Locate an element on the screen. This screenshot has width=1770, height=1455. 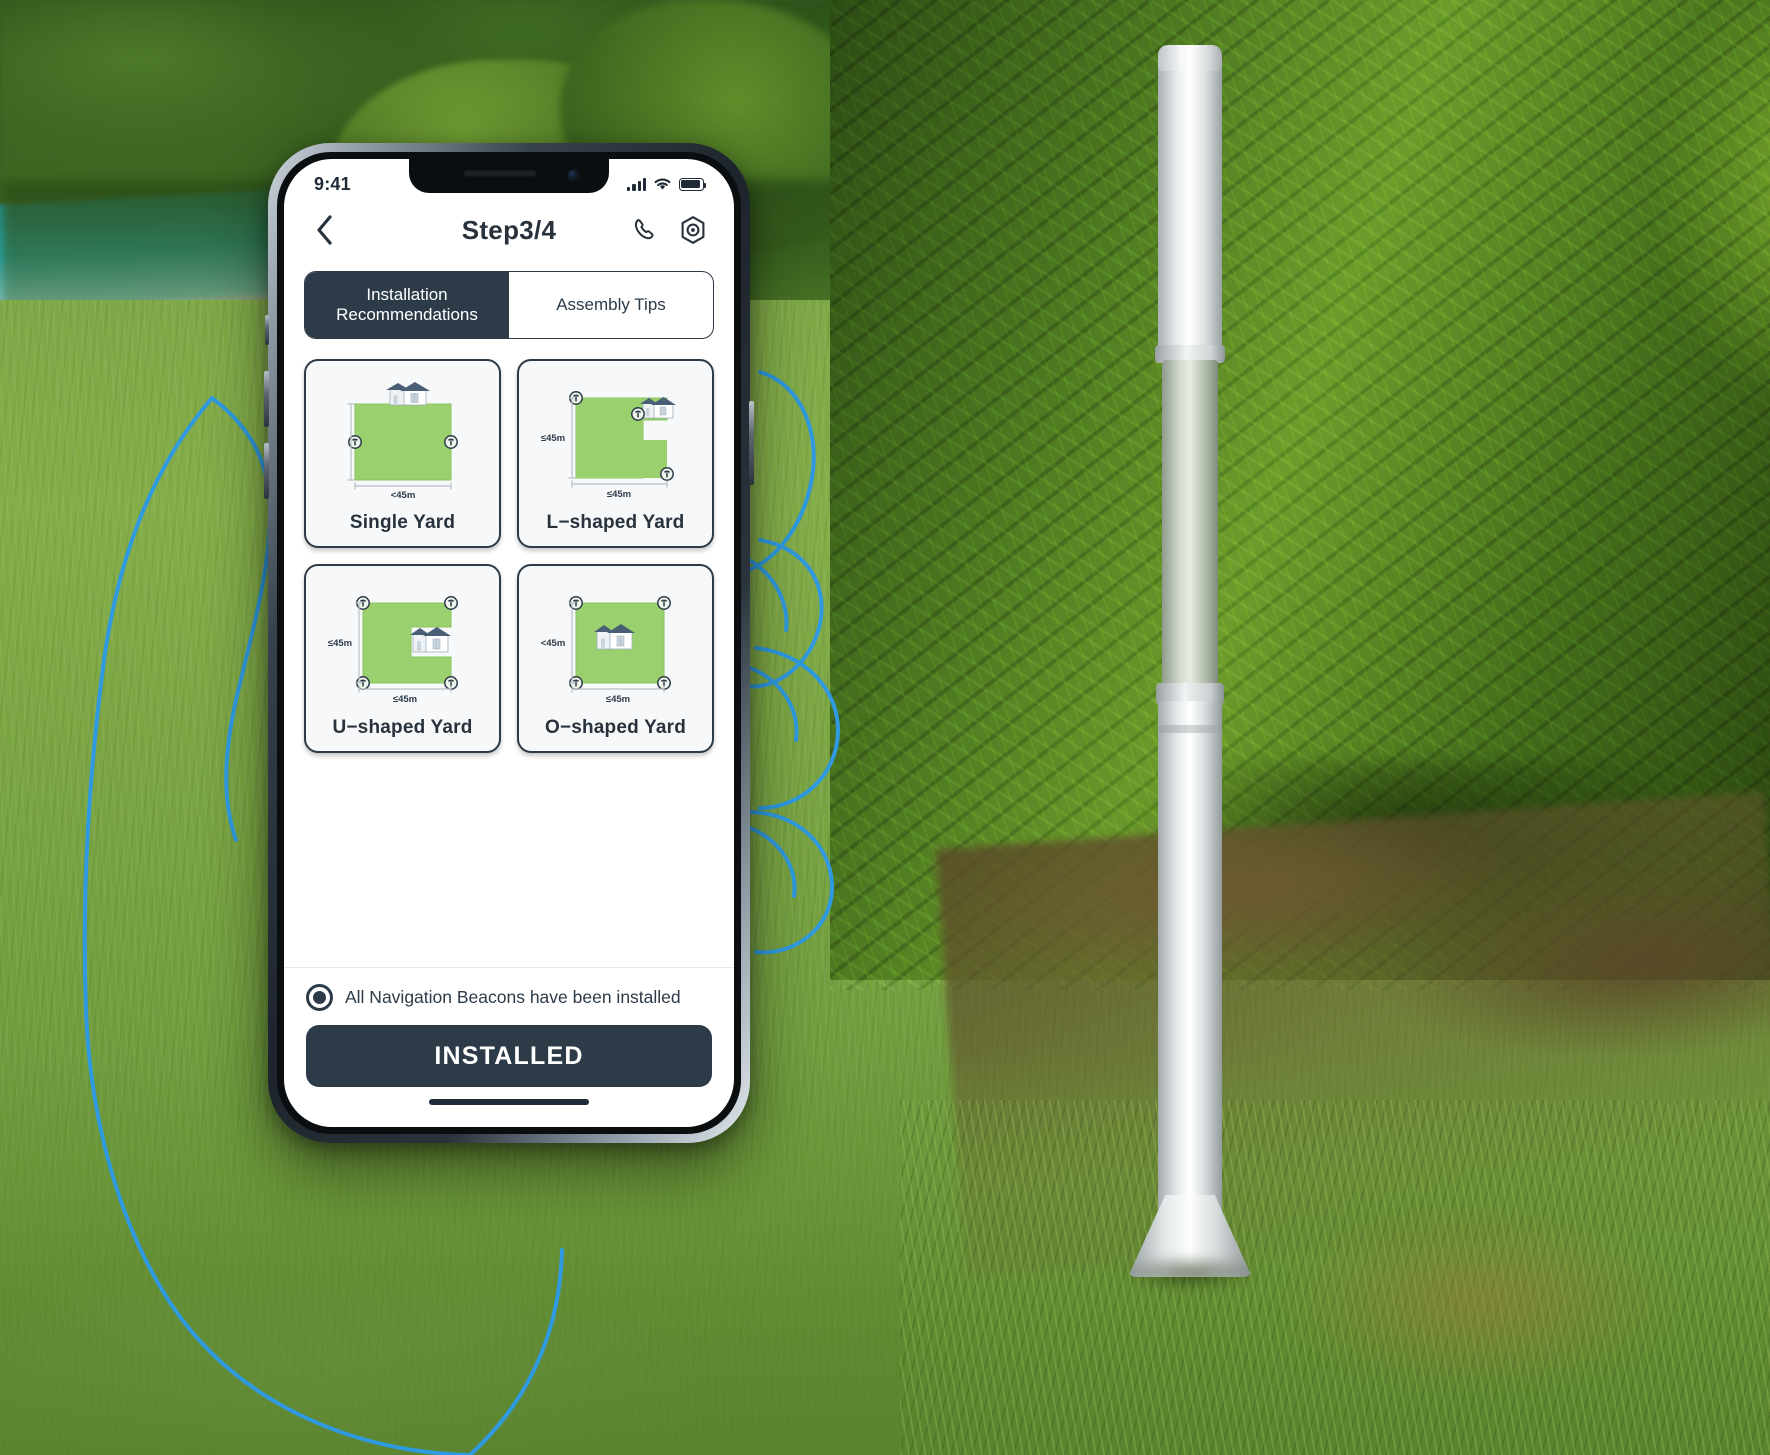
yard-card-label-single: Single Yard is located at coordinates (402, 522).